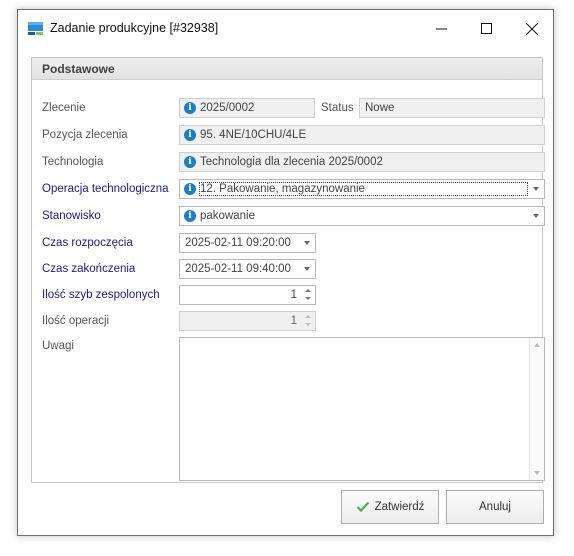  I want to click on scroll-down-icon, so click(537, 473).